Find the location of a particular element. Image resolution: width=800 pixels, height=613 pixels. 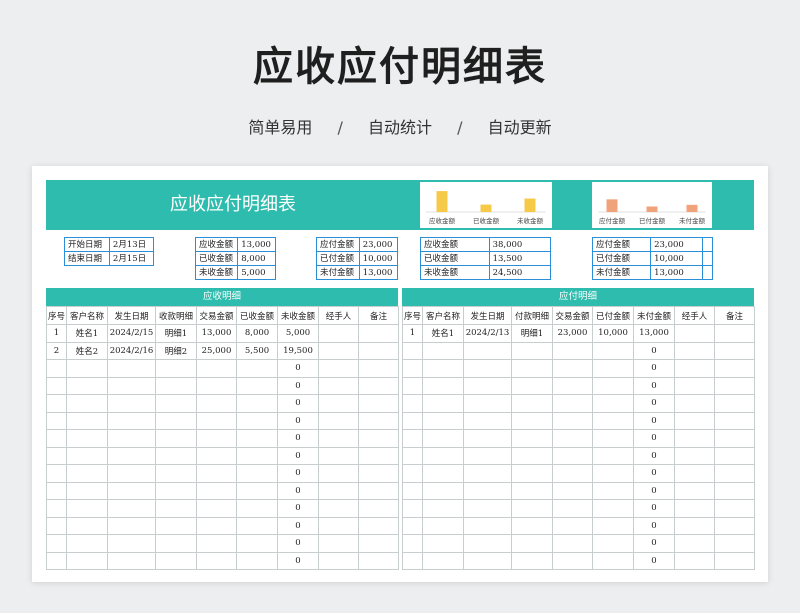

payable-cell: 姓名1 is located at coordinates (443, 333).